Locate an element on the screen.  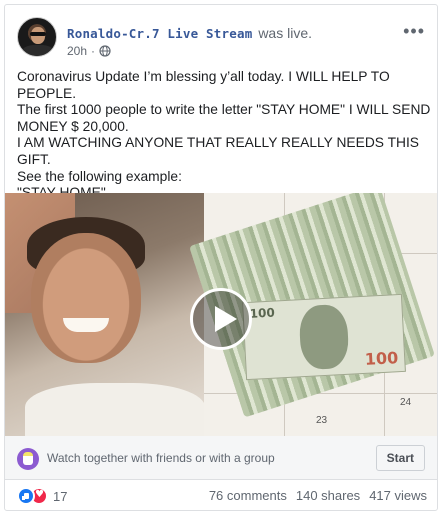
shirt-shape is located at coordinates (115, 409).